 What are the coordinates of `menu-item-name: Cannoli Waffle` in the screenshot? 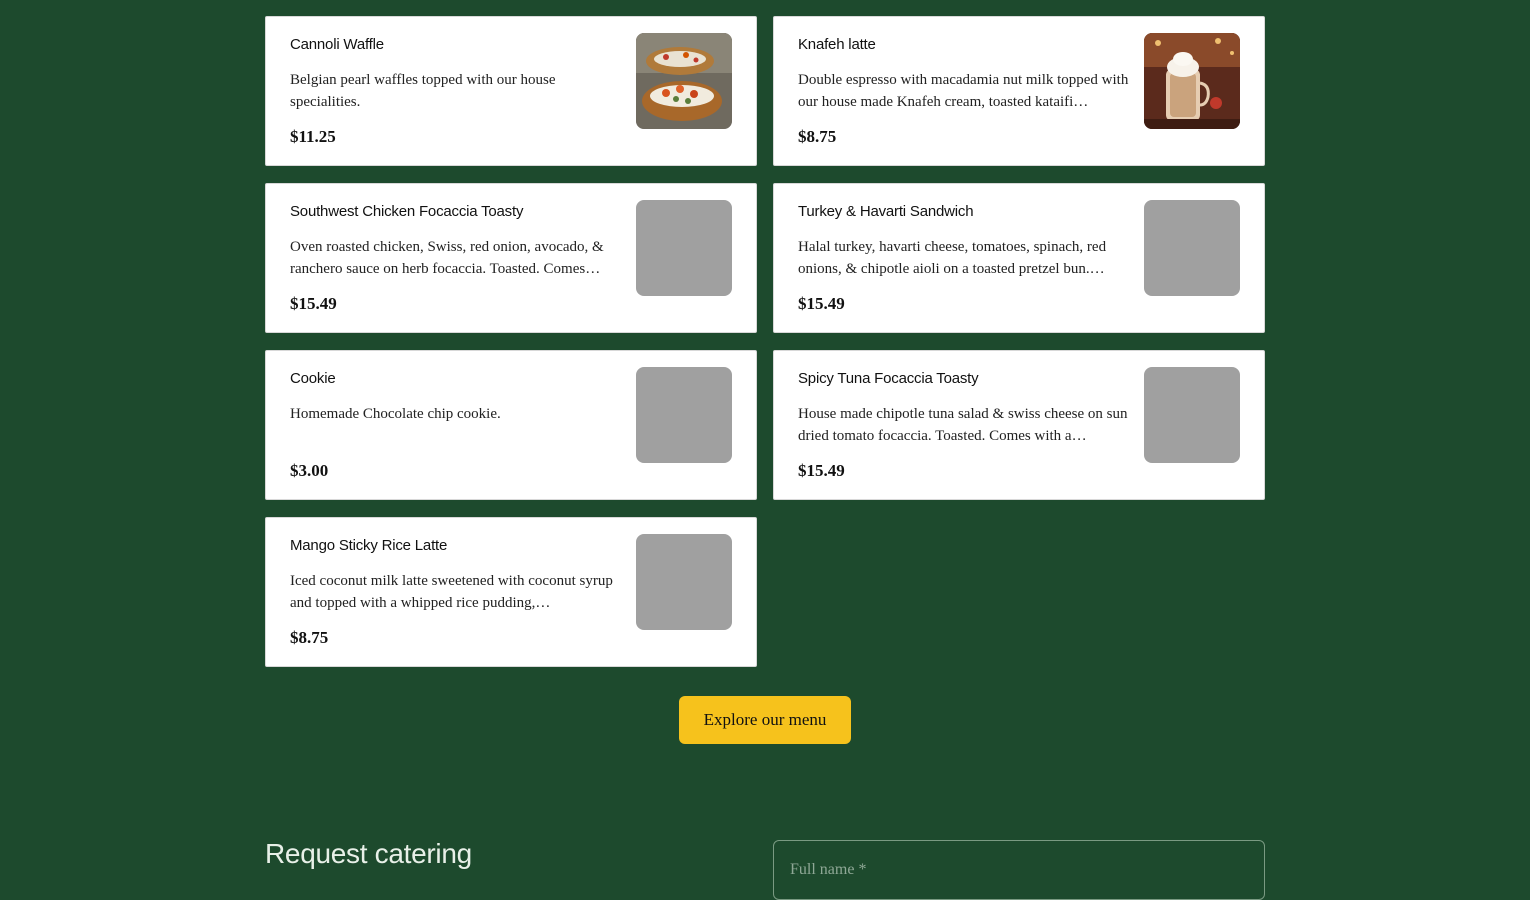 It's located at (337, 44).